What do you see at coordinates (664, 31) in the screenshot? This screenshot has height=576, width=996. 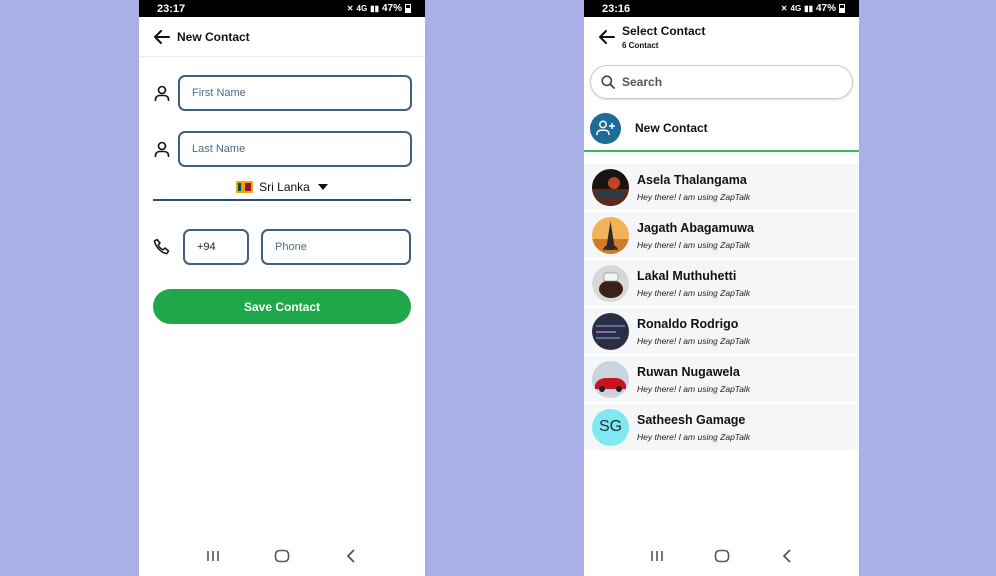 I see `page-title: Select Contact` at bounding box center [664, 31].